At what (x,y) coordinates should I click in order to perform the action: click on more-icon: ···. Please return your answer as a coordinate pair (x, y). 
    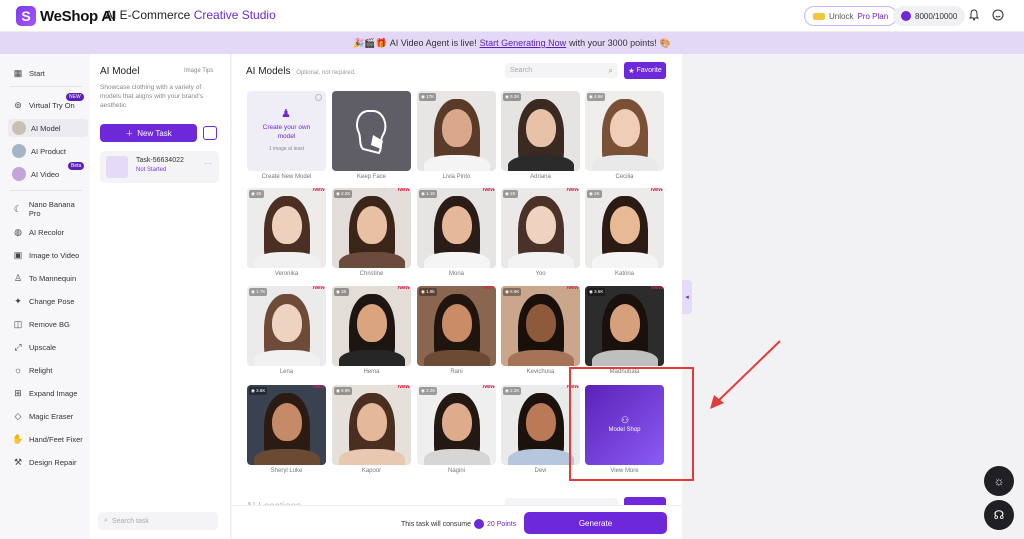
    Looking at the image, I should click on (208, 163).